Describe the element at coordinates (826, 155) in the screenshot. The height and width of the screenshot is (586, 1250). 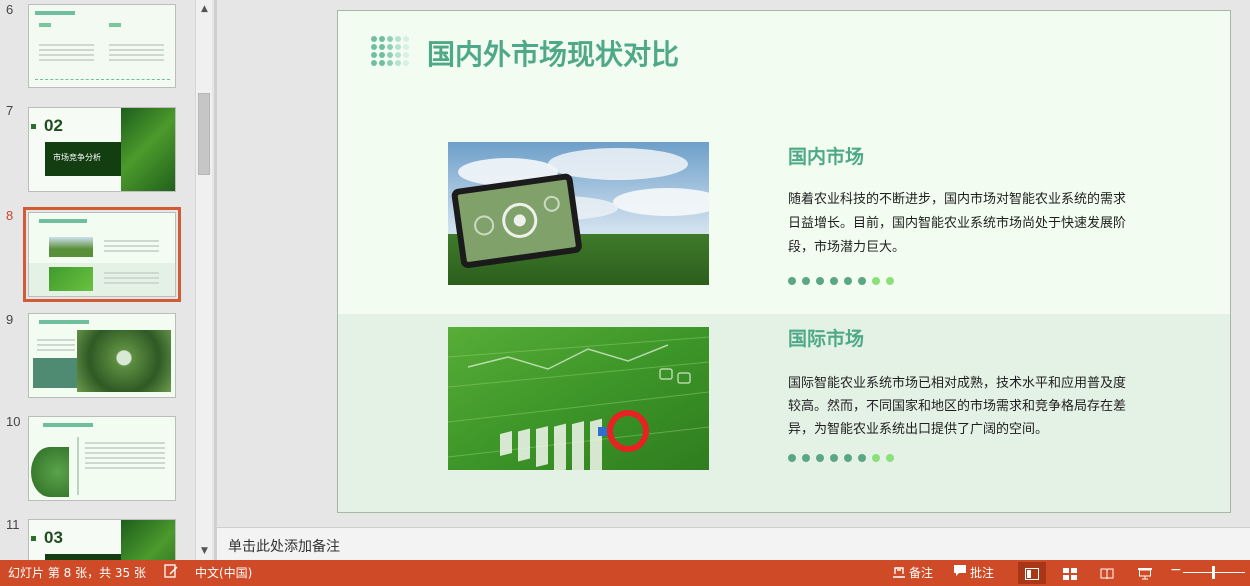
I see `domestic-market-title: 国内市场` at that location.